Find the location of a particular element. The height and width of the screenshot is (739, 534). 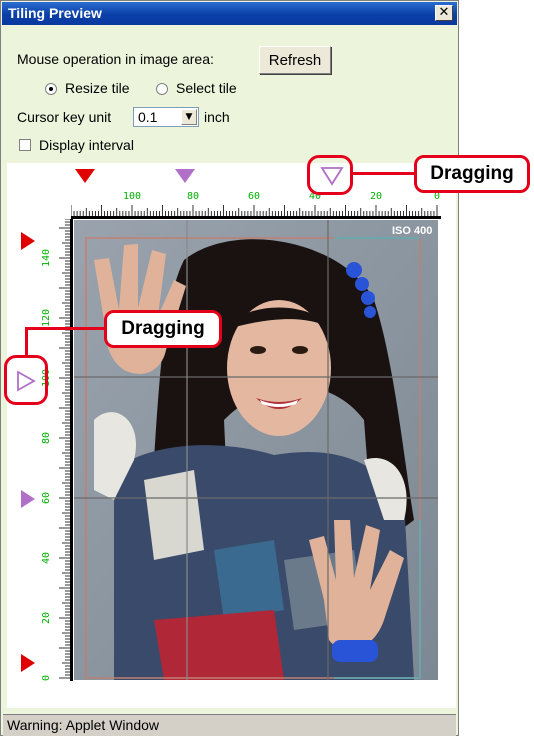

ruler-label: 100 is located at coordinates (132, 196).